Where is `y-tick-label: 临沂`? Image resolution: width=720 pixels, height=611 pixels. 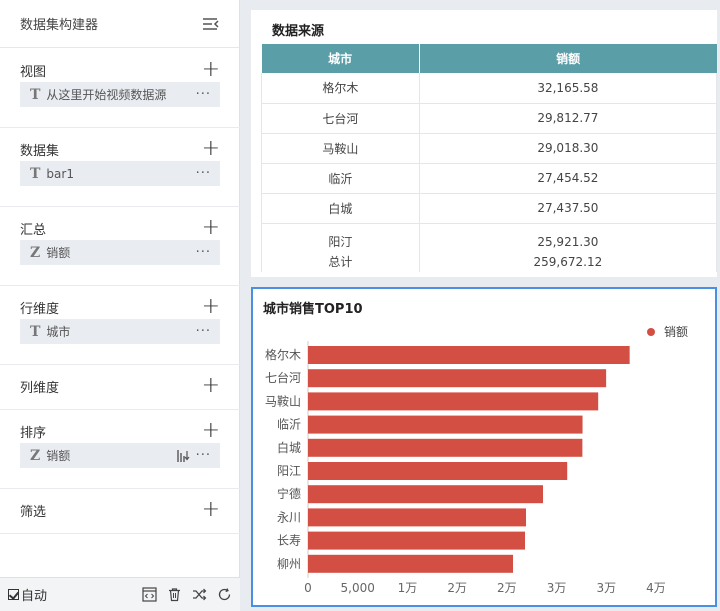 y-tick-label: 临沂 is located at coordinates (289, 425).